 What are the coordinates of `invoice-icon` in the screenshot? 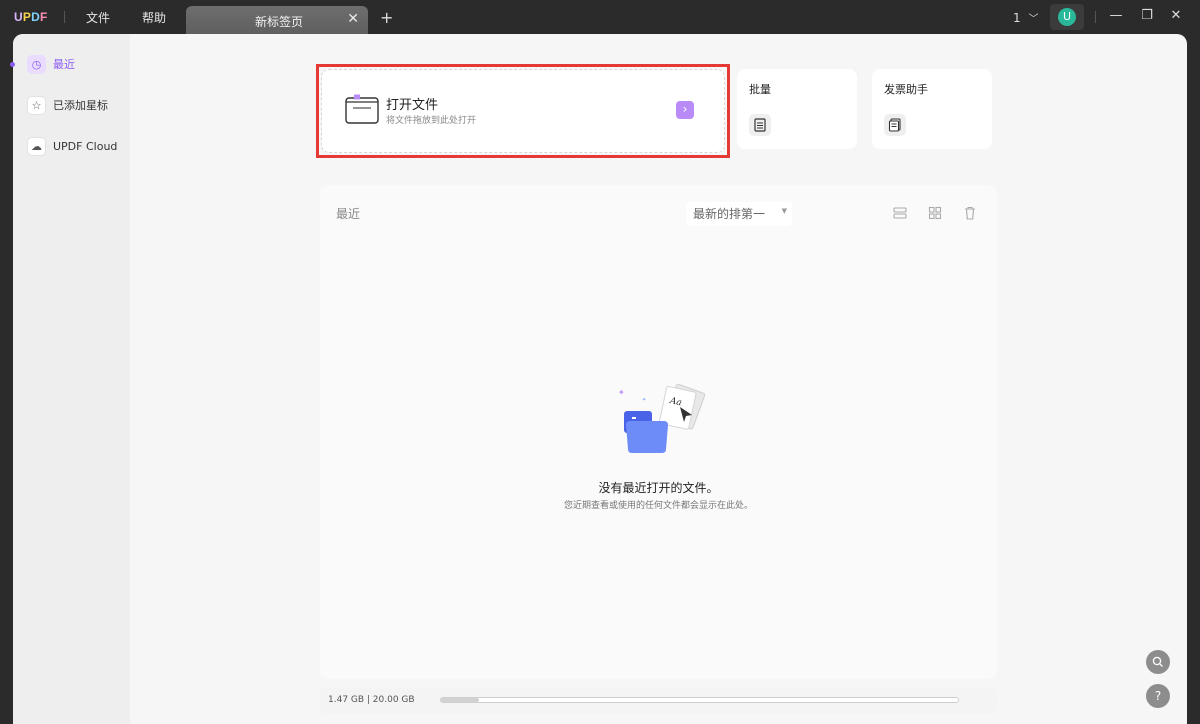 It's located at (895, 125).